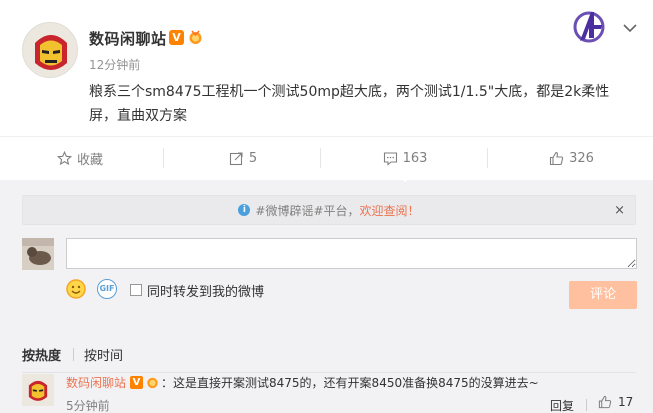 This screenshot has height=413, width=653. What do you see at coordinates (615, 402) in the screenshot?
I see `reply-like-button: 17` at bounding box center [615, 402].